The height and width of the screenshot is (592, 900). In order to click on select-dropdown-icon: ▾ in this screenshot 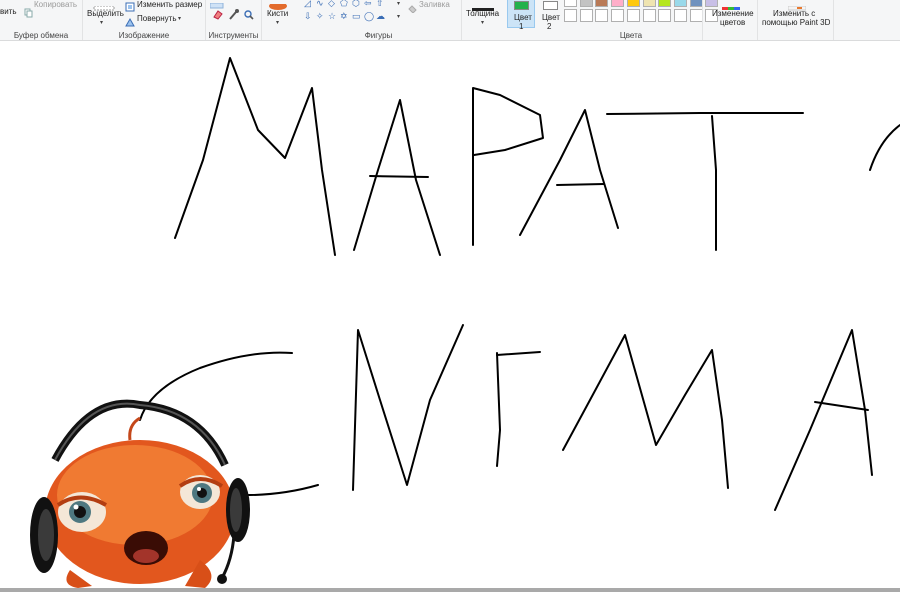, I will do `click(101, 22)`.